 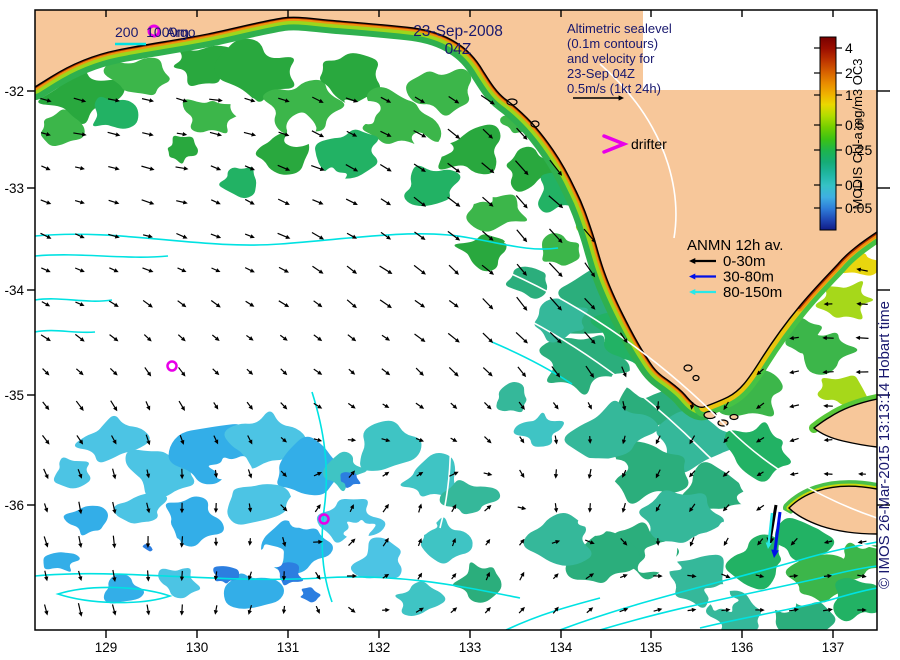 What do you see at coordinates (744, 261) in the screenshot?
I see `anmn-item-label: 0-30m` at bounding box center [744, 261].